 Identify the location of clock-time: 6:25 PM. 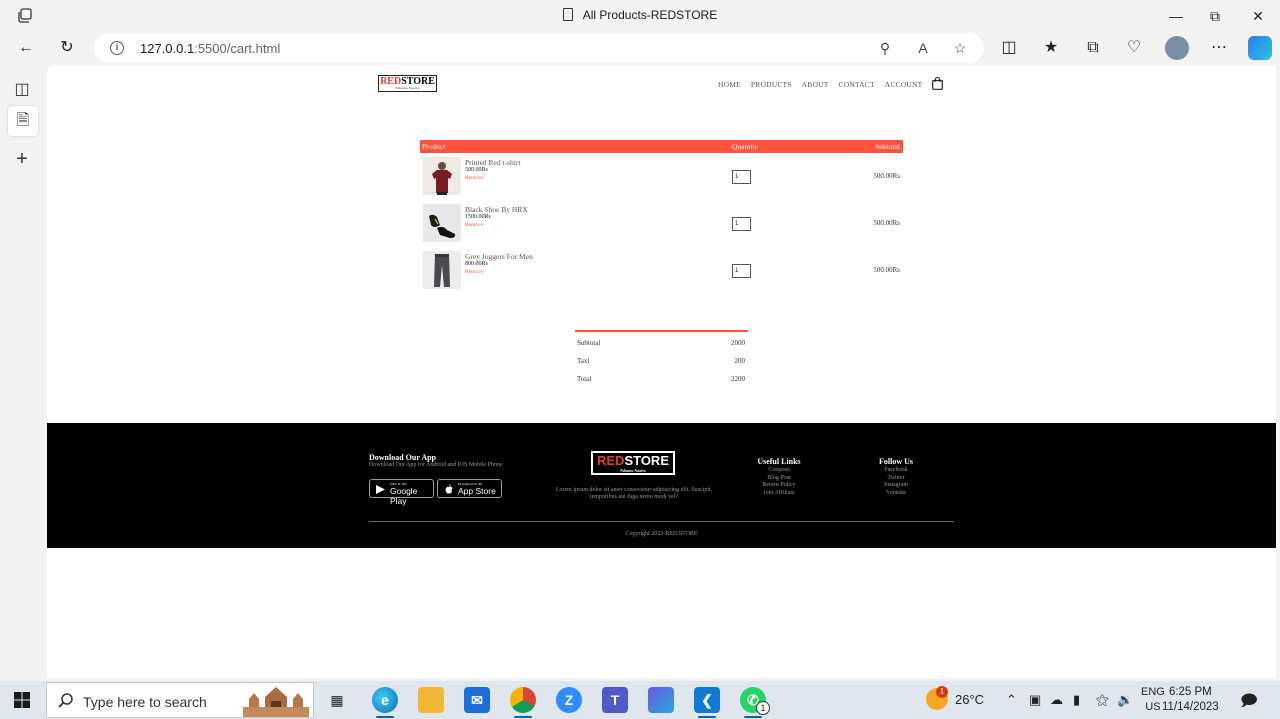
(1190, 692).